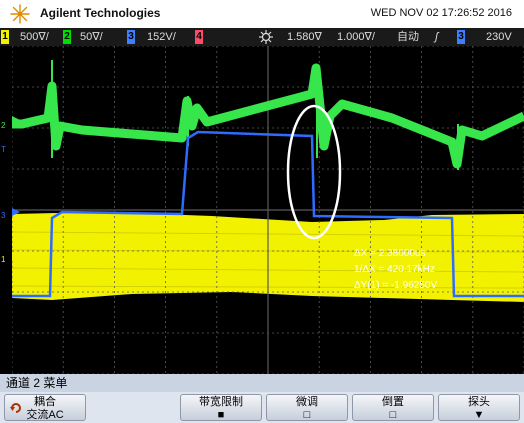  Describe the element at coordinates (461, 37) in the screenshot. I see `trigger-source: 3` at that location.